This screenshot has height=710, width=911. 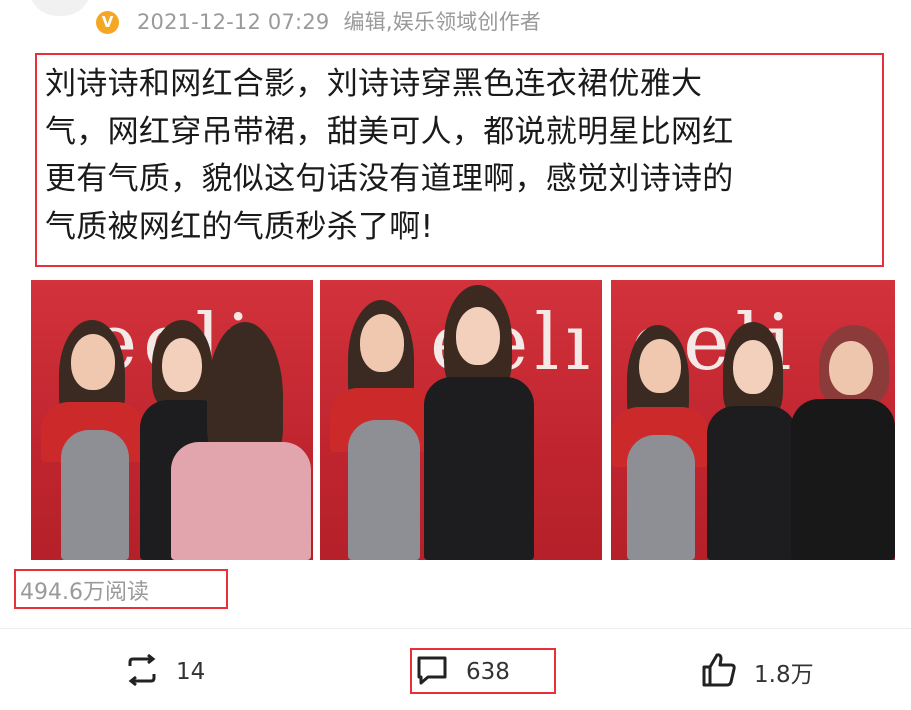 What do you see at coordinates (60, 8) in the screenshot?
I see `avatar` at bounding box center [60, 8].